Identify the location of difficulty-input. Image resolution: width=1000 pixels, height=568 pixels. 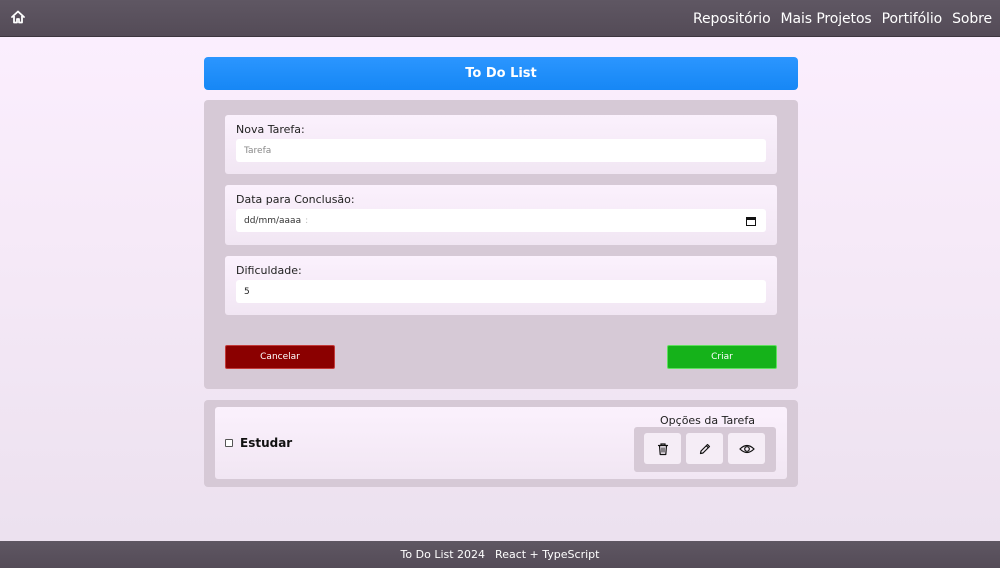
(501, 291).